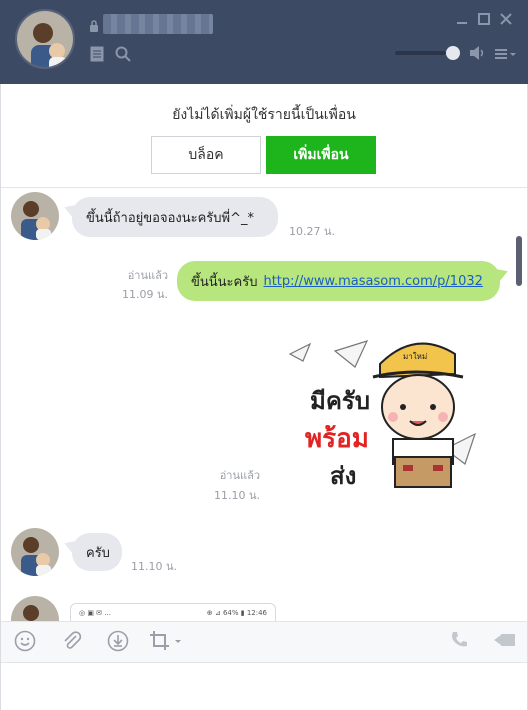 Image resolution: width=528 pixels, height=710 pixels. Describe the element at coordinates (337, 439) in the screenshot. I see `sticker-text-line-2: พร้อม` at that location.